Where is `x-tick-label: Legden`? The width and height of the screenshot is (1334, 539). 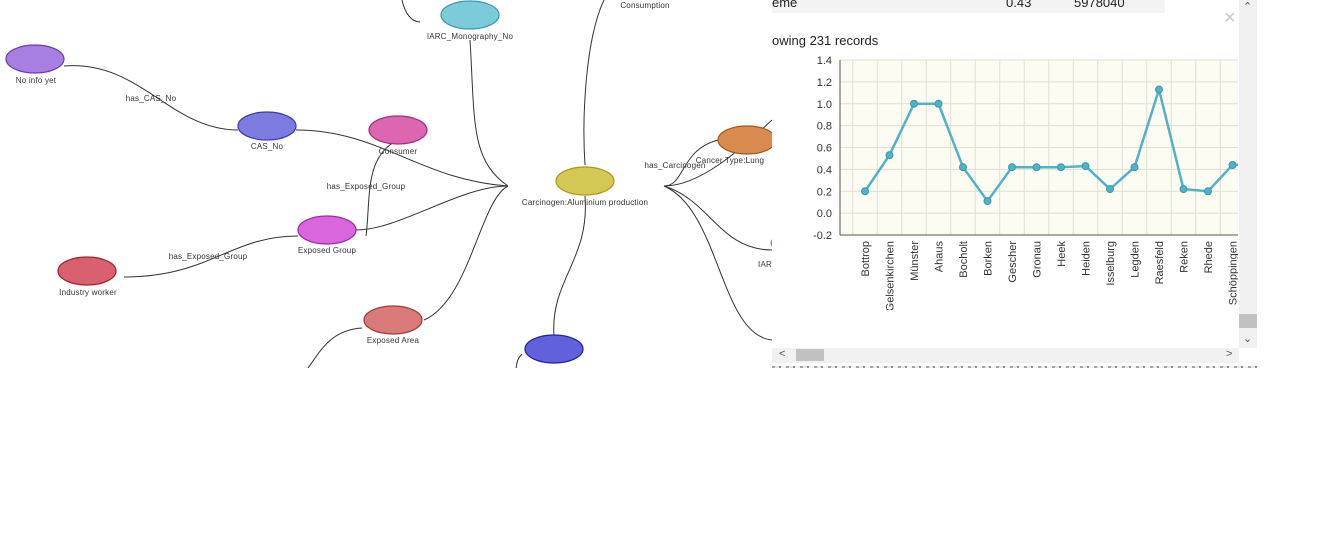
x-tick-label: Legden is located at coordinates (1136, 259).